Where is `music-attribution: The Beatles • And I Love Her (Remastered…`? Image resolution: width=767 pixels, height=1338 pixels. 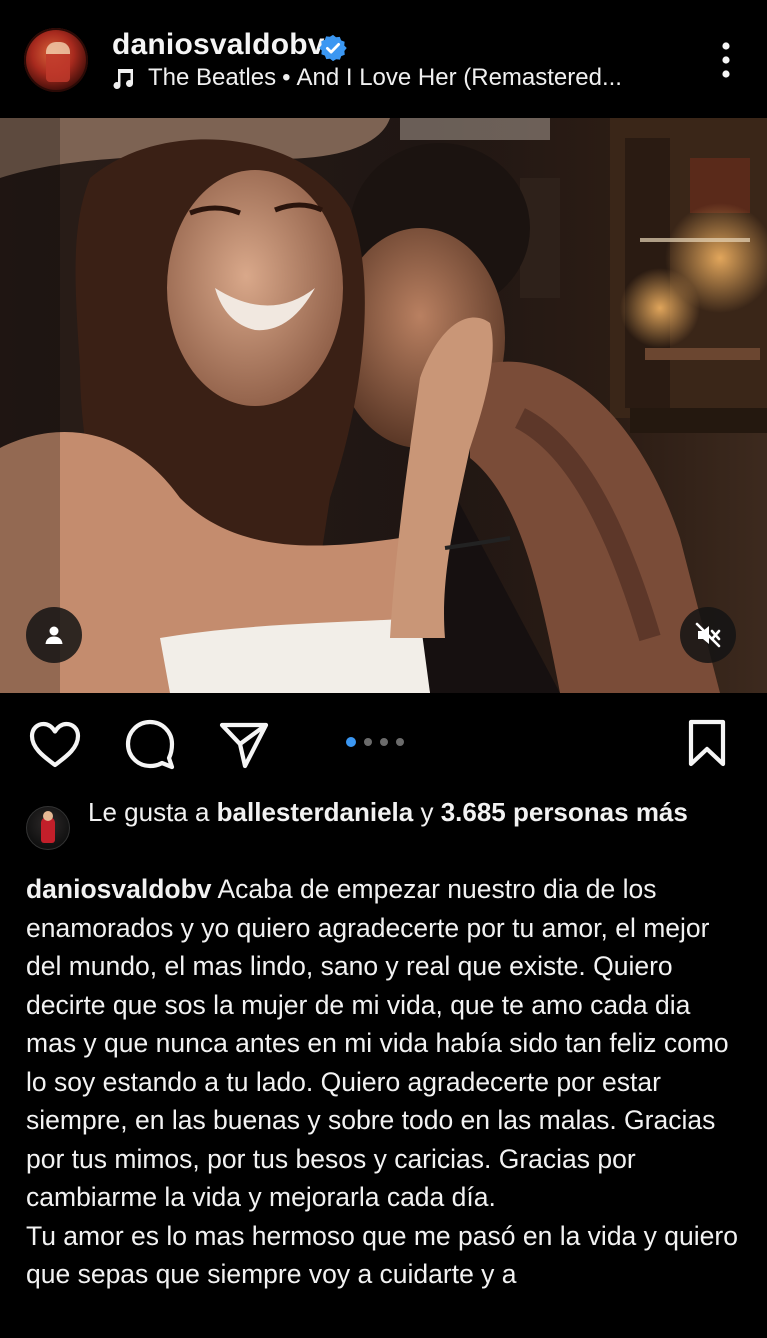 music-attribution: The Beatles • And I Love Her (Remastered… is located at coordinates (367, 78).